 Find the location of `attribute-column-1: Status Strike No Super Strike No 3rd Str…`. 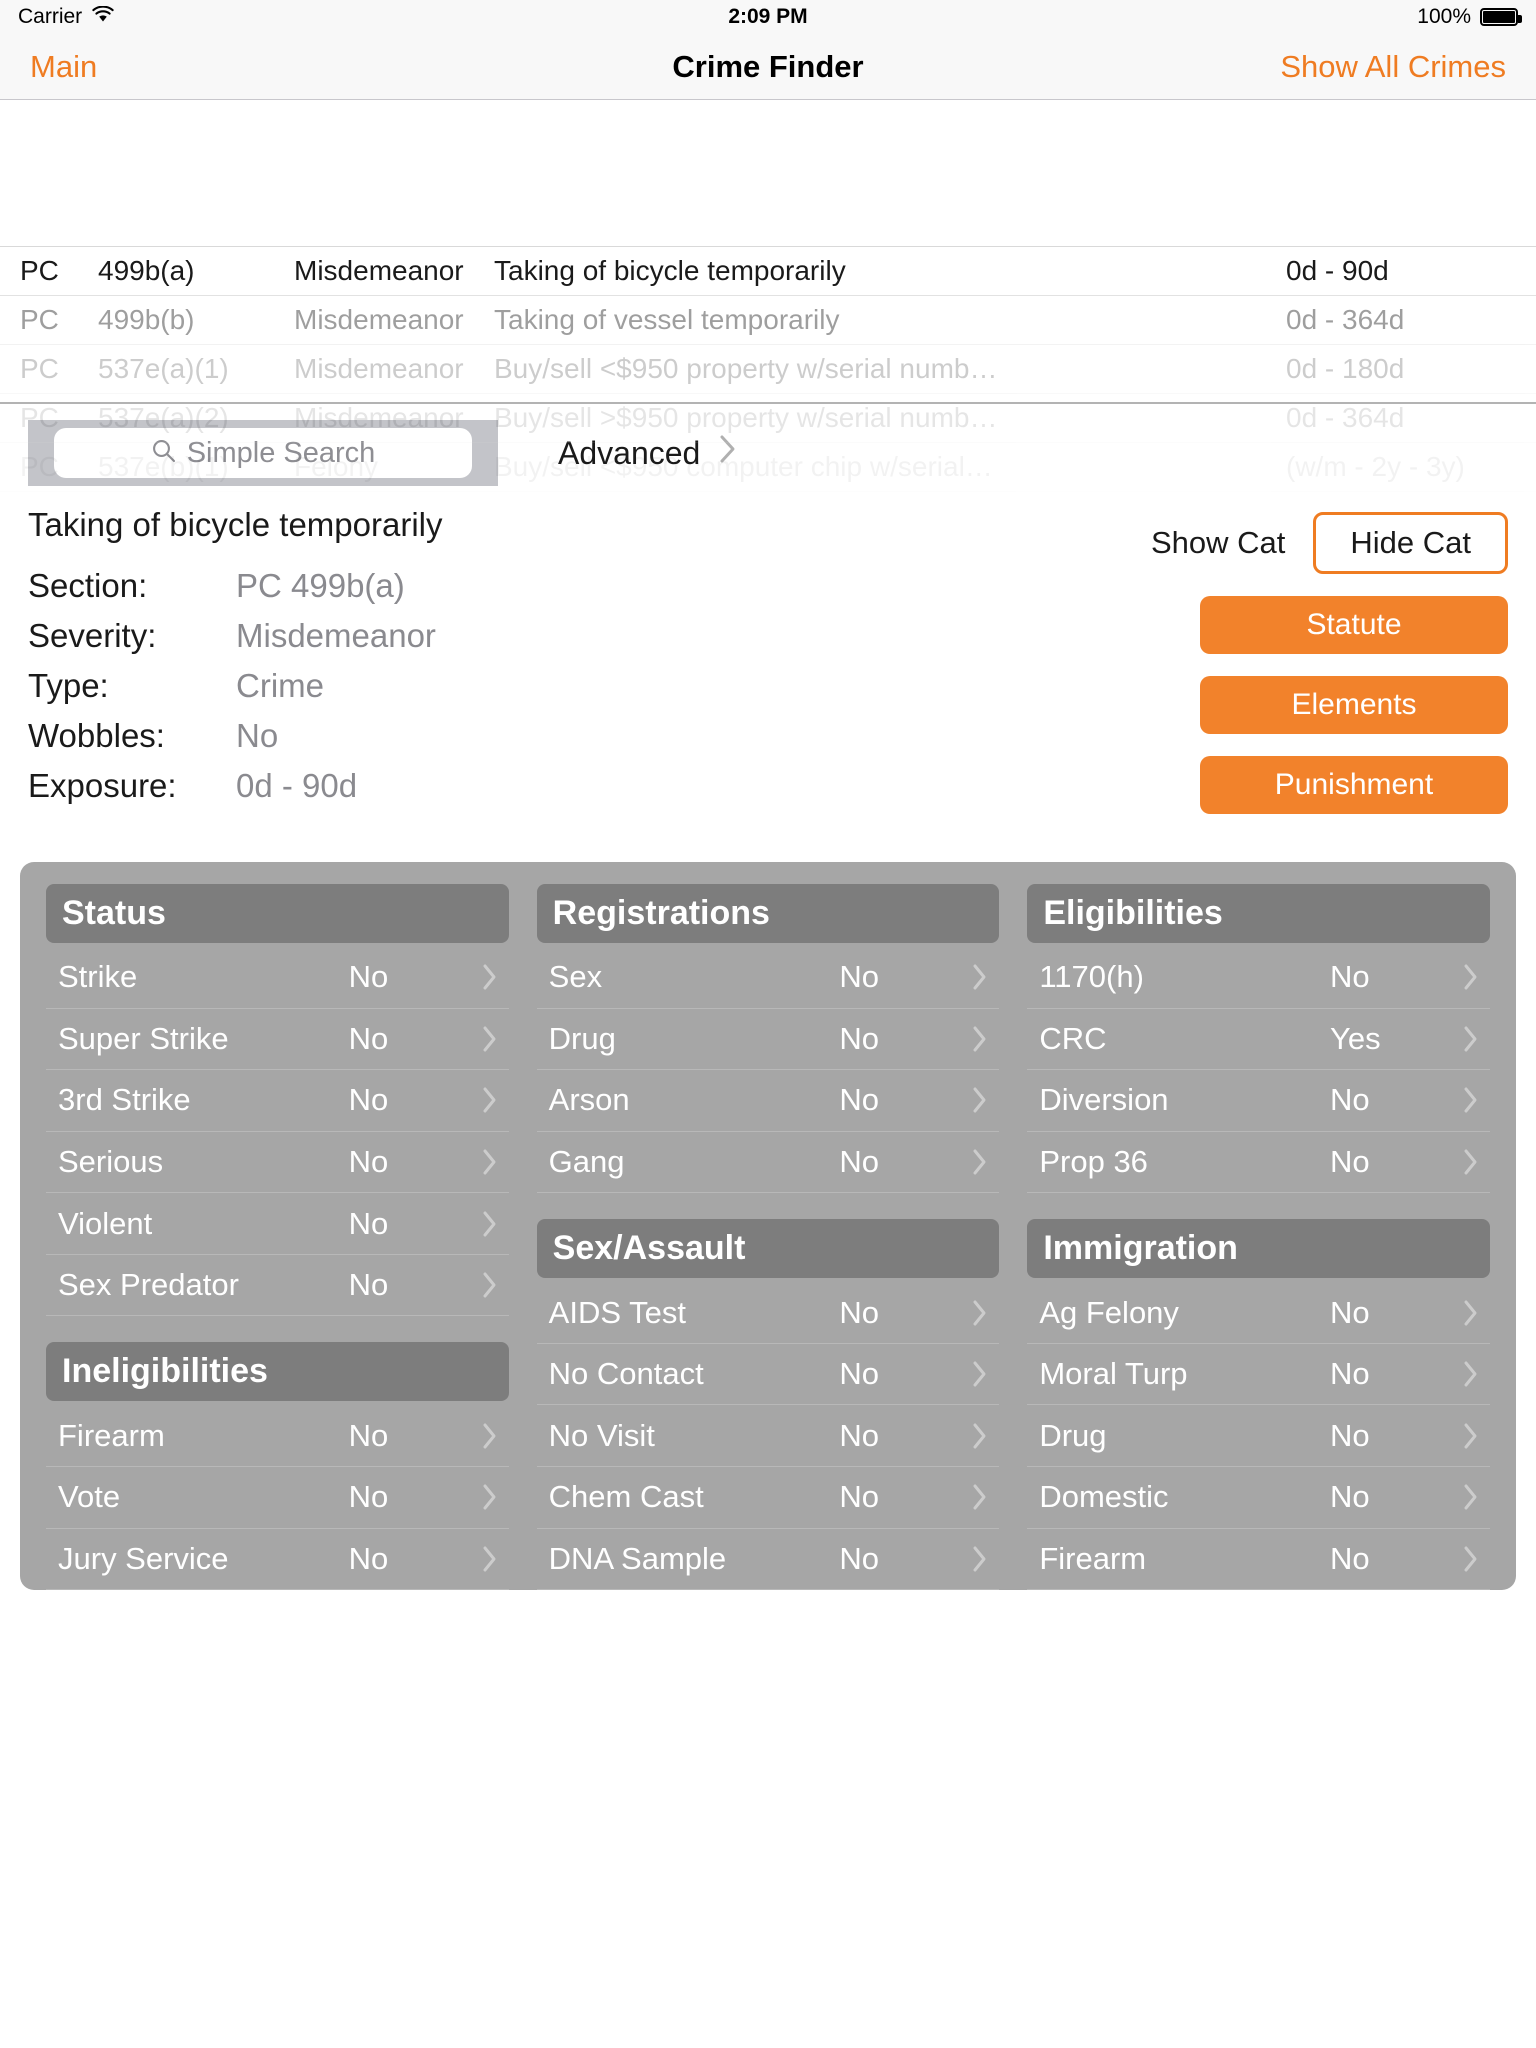

attribute-column-1: Status Strike No Super Strike No 3rd Str… is located at coordinates (277, 1237).